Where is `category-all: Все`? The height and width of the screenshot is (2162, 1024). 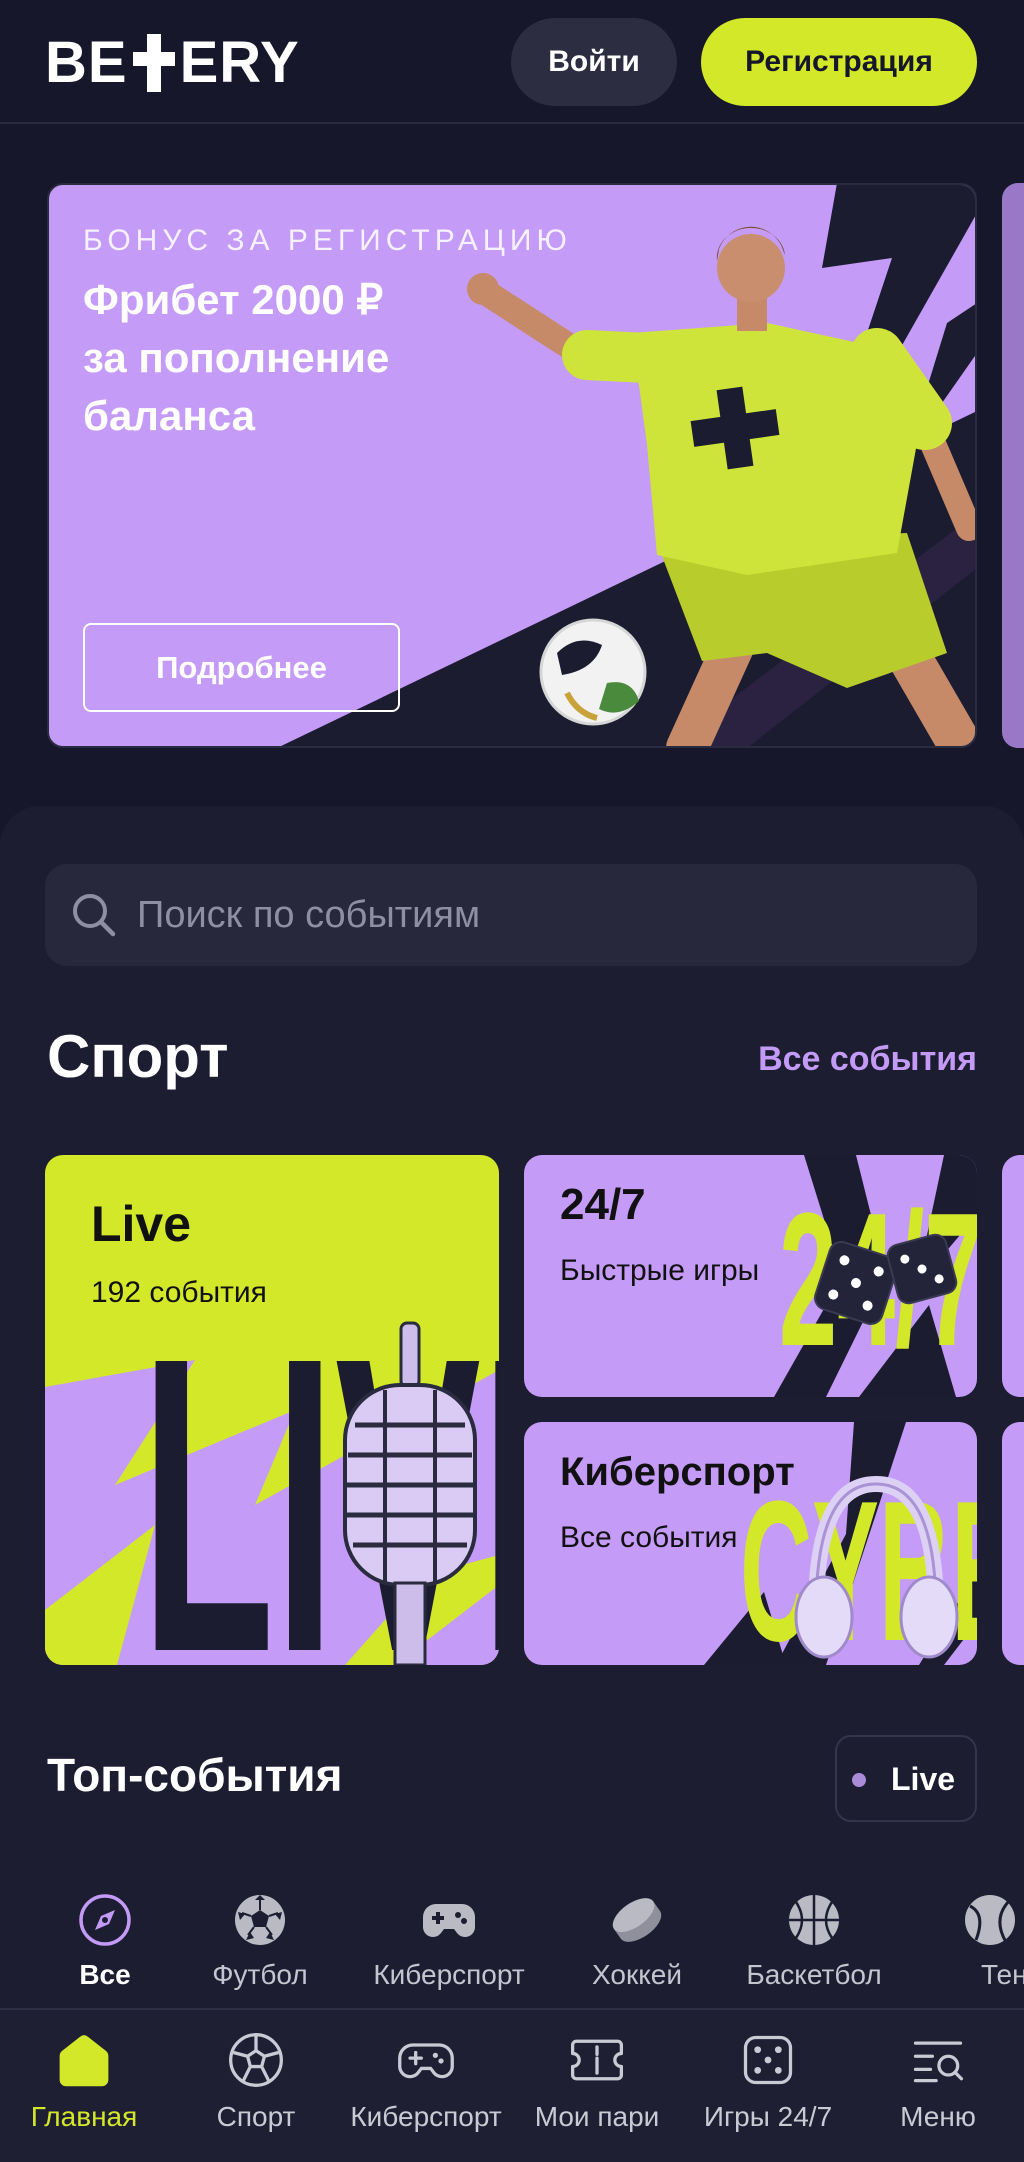 category-all: Все is located at coordinates (105, 1943).